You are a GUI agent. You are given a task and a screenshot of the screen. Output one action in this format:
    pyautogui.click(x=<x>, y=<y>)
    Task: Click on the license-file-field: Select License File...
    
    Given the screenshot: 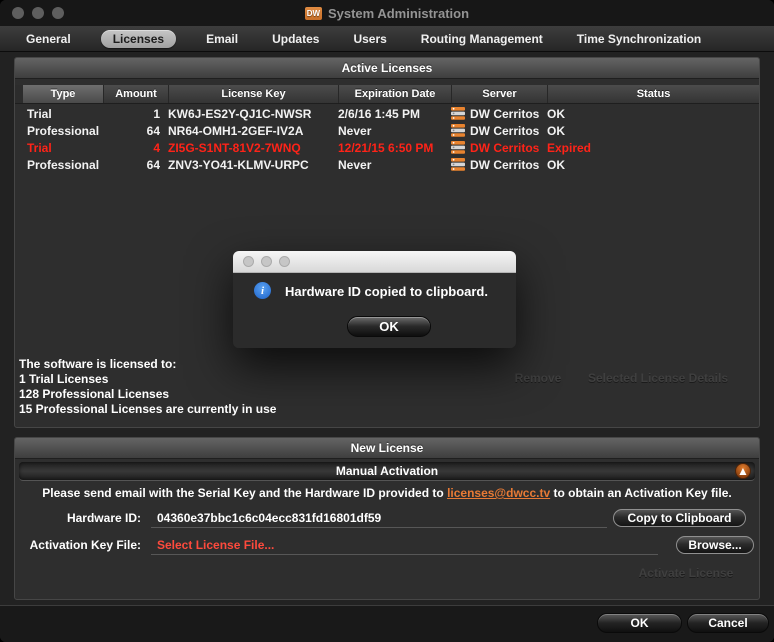 What is the action you would take?
    pyautogui.click(x=404, y=545)
    